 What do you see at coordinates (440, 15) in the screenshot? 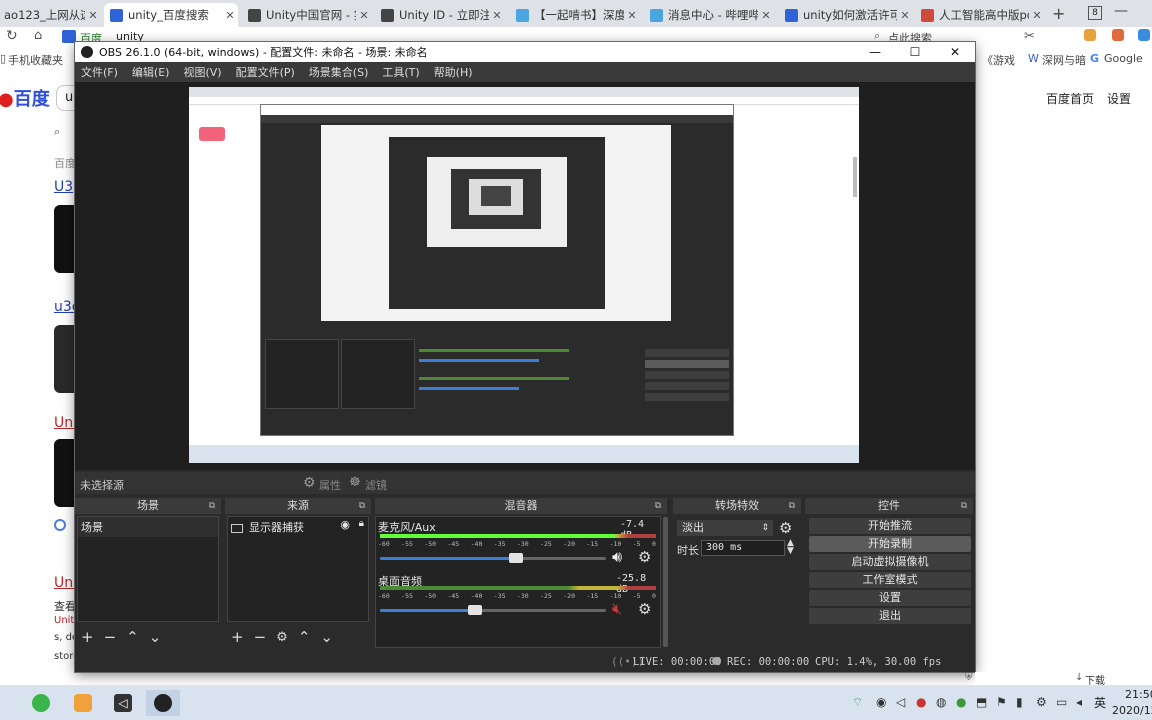
I see `browser-tab-3: Unity ID - 立即注册✕` at bounding box center [440, 15].